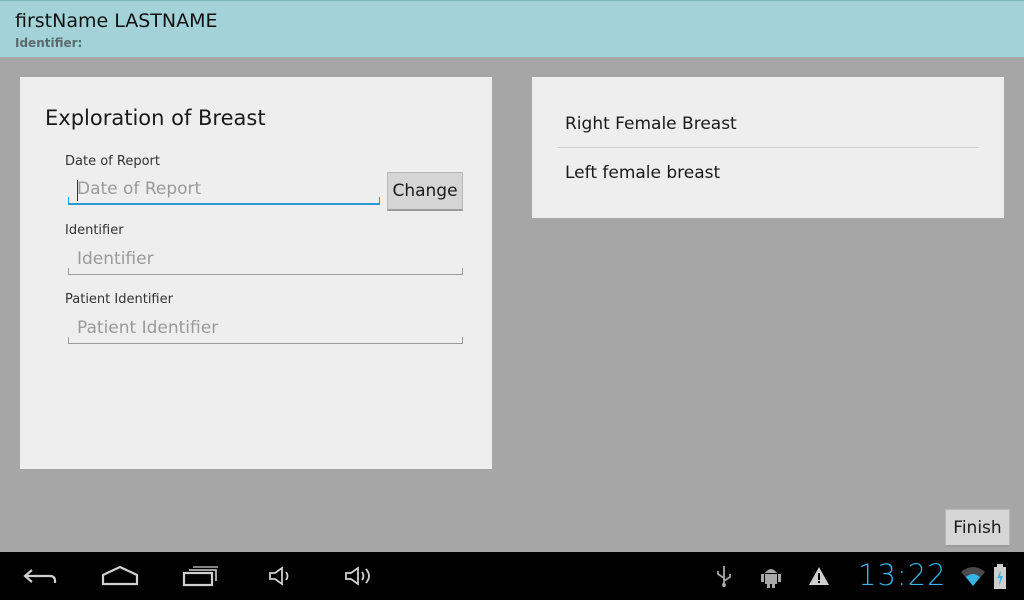  Describe the element at coordinates (116, 21) in the screenshot. I see `patient-name: firstName LASTNAME` at that location.